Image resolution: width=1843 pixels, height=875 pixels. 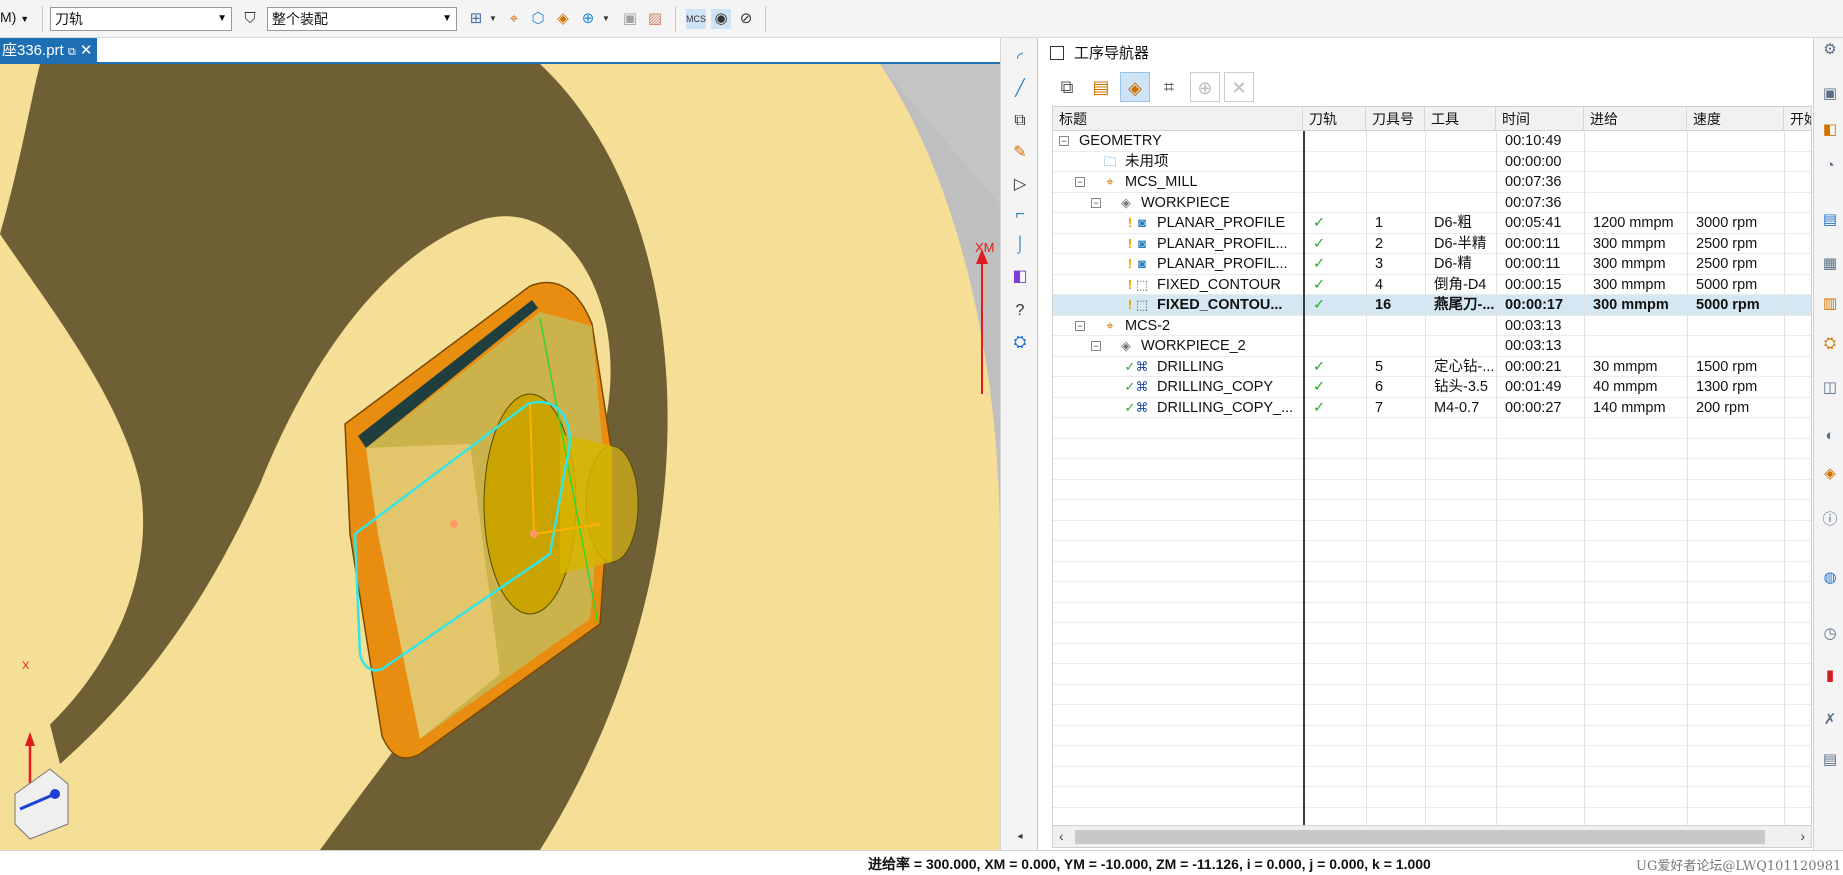 I want to click on table-header: 标题 刀轨 刀具号 工具 时间 进给 速度 开始, so click(x=1432, y=119).